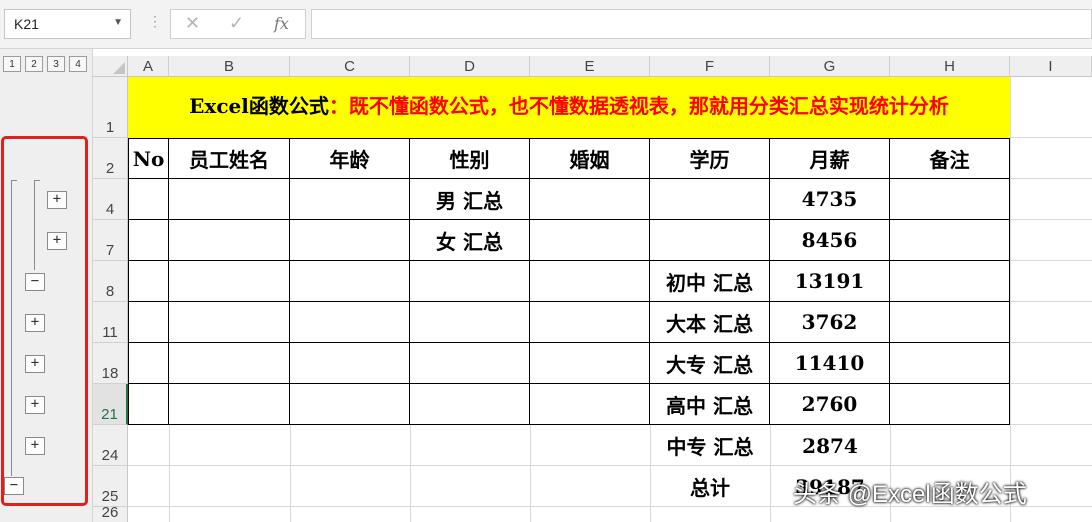  I want to click on table-cell: 3762, so click(830, 322).